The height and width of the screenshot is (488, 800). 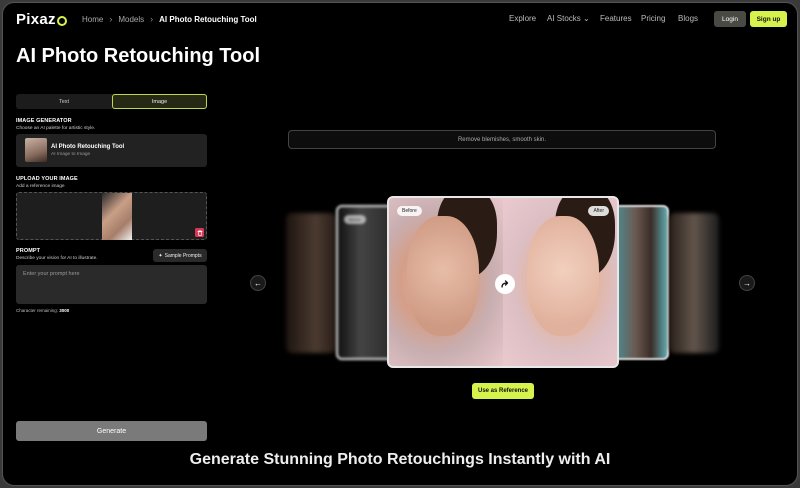 I want to click on menu-ai-stocks: AI Stocks ⌄, so click(x=568, y=18).